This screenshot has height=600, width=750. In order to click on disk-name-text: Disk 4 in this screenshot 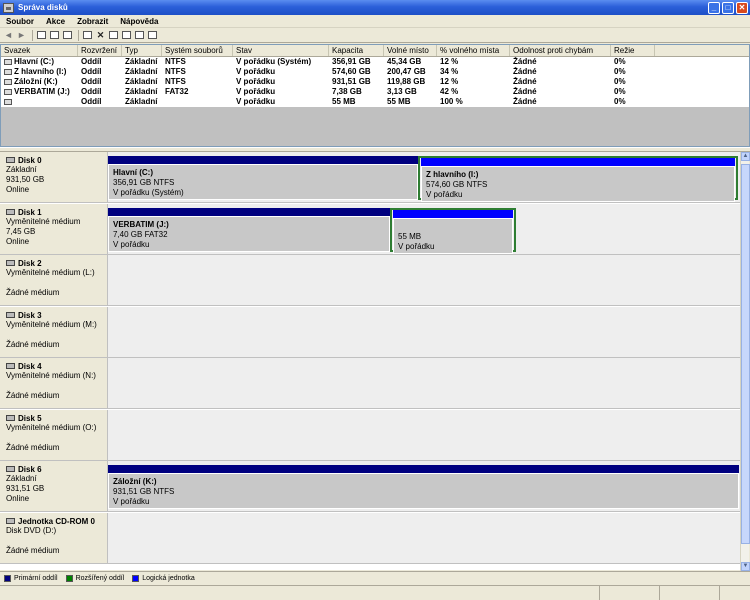, I will do `click(30, 366)`.